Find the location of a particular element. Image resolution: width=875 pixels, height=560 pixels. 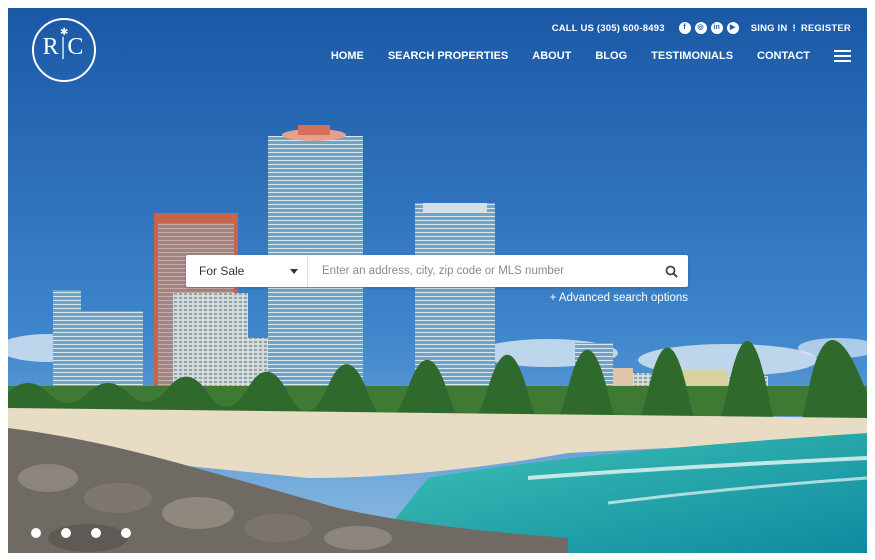

nav-item-home: HOME is located at coordinates (347, 56).